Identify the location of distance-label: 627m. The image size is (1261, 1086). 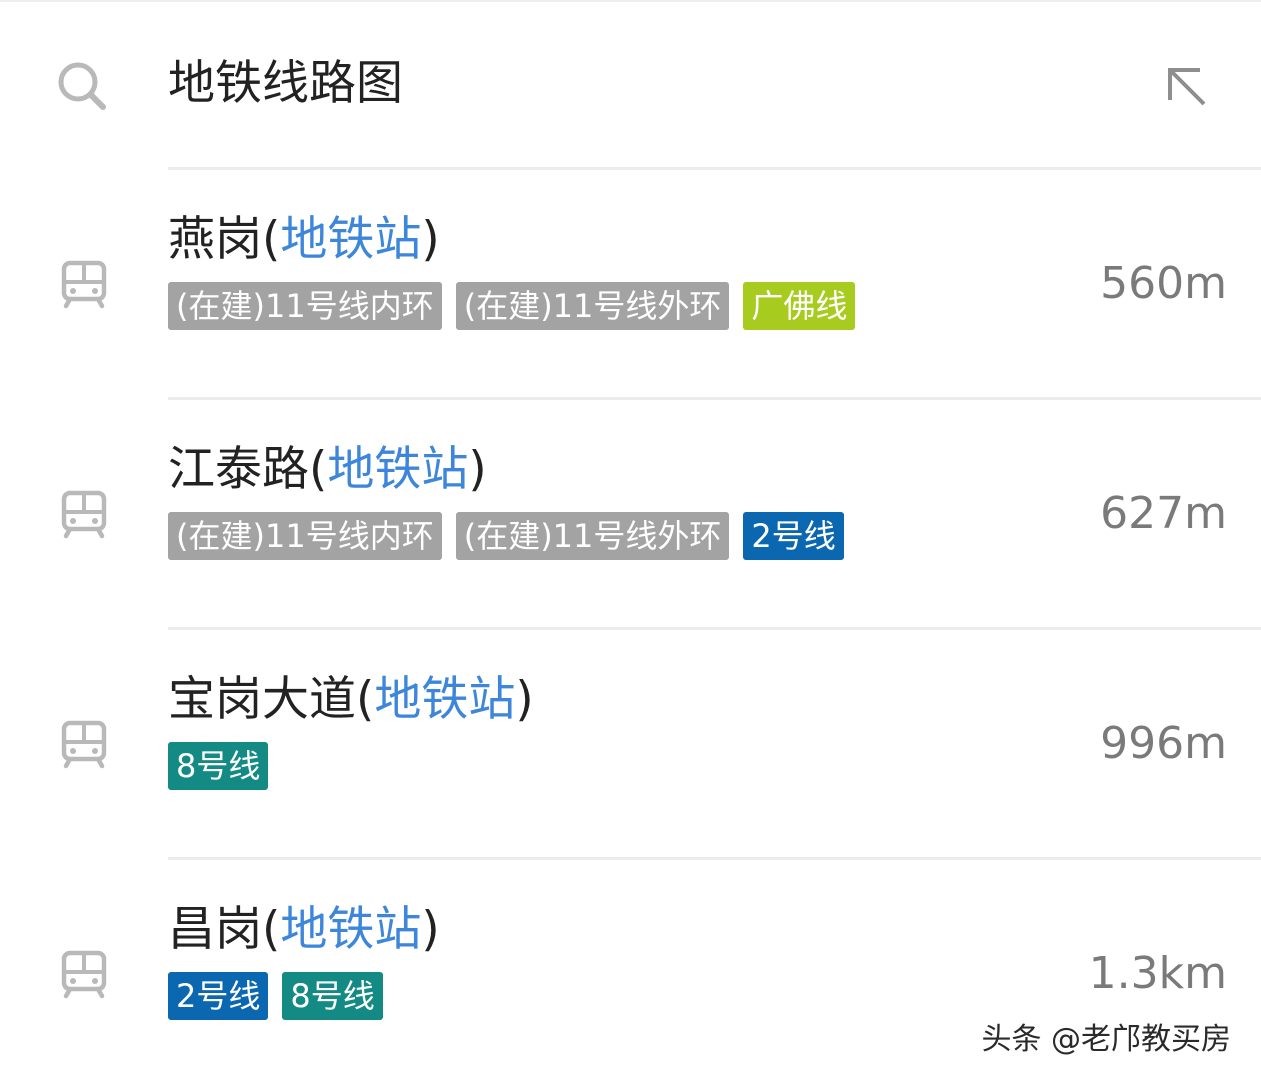
(1163, 513).